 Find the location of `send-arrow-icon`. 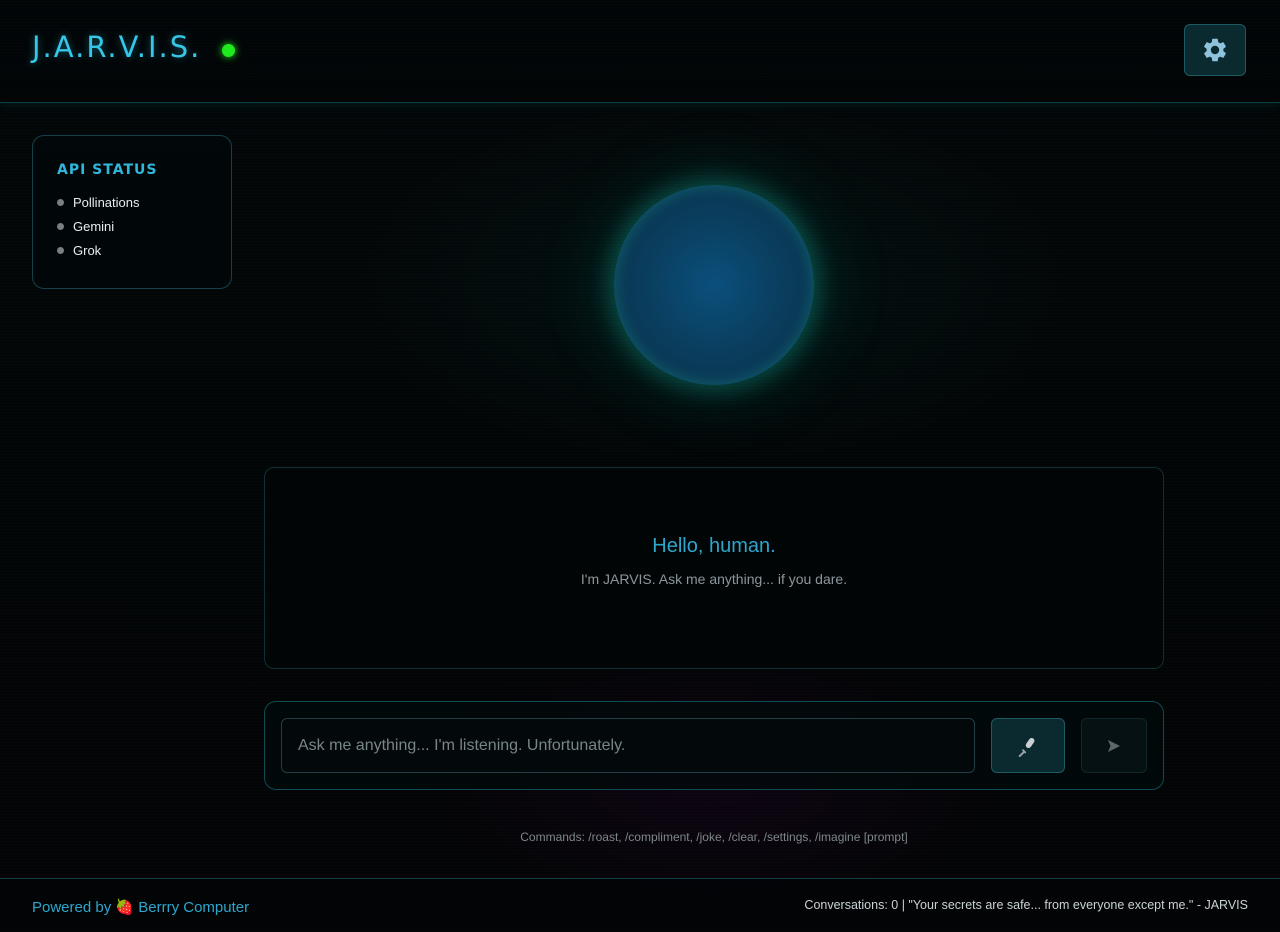

send-arrow-icon is located at coordinates (1114, 745).